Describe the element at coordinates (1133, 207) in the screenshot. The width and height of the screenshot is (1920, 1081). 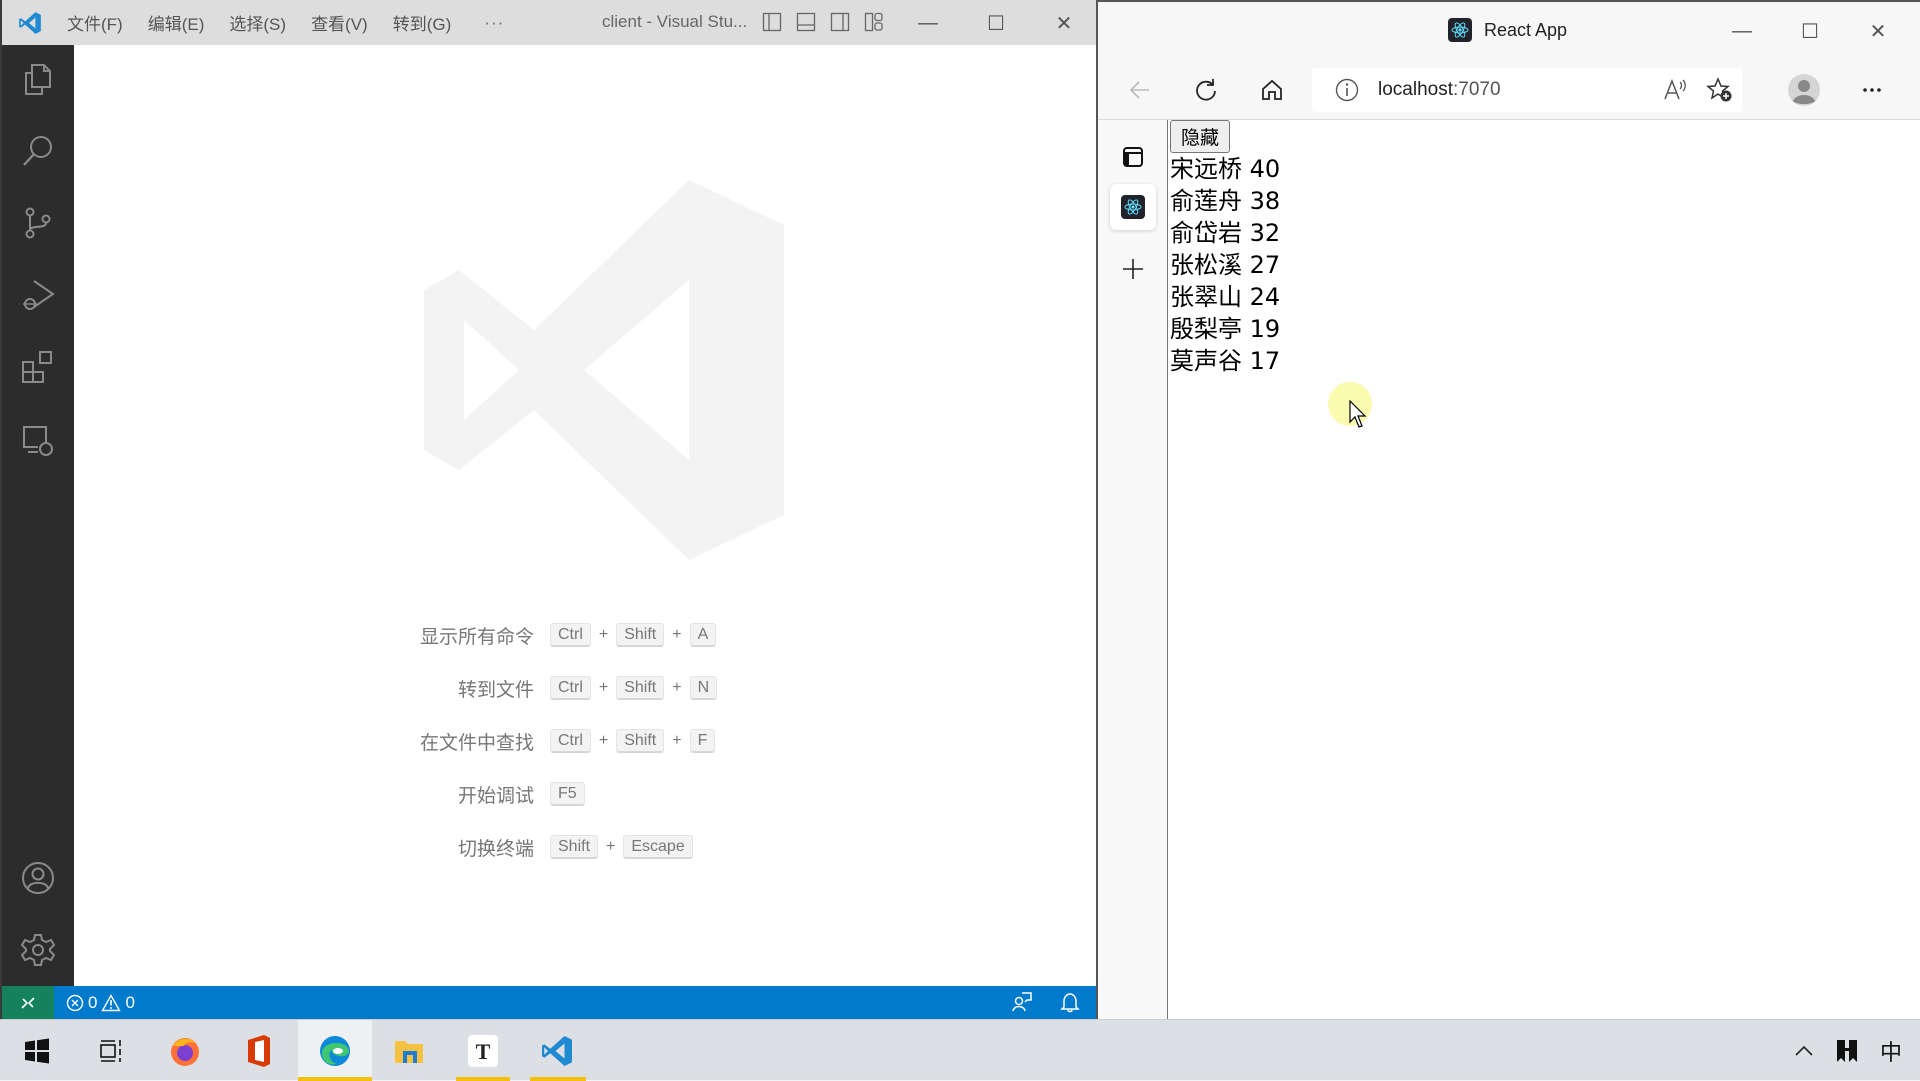
I see `vertical-tab-react-app` at that location.